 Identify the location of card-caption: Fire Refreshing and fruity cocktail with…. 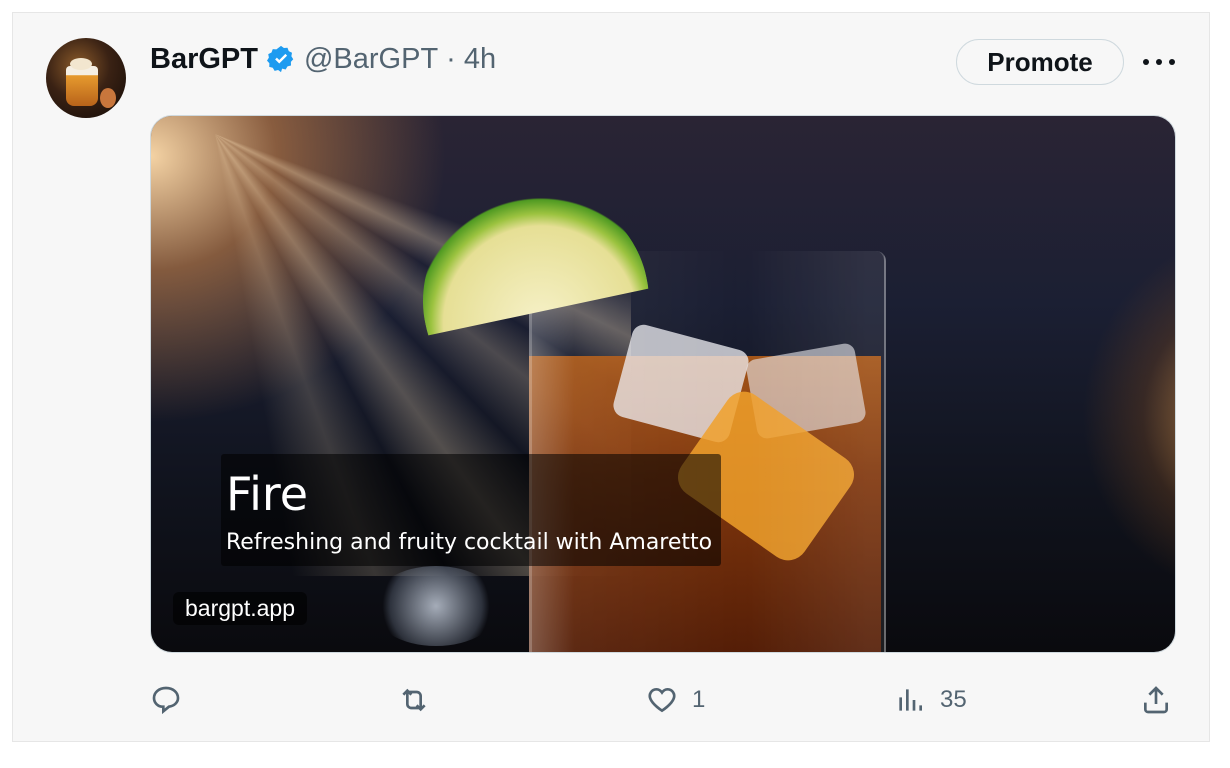
(471, 510).